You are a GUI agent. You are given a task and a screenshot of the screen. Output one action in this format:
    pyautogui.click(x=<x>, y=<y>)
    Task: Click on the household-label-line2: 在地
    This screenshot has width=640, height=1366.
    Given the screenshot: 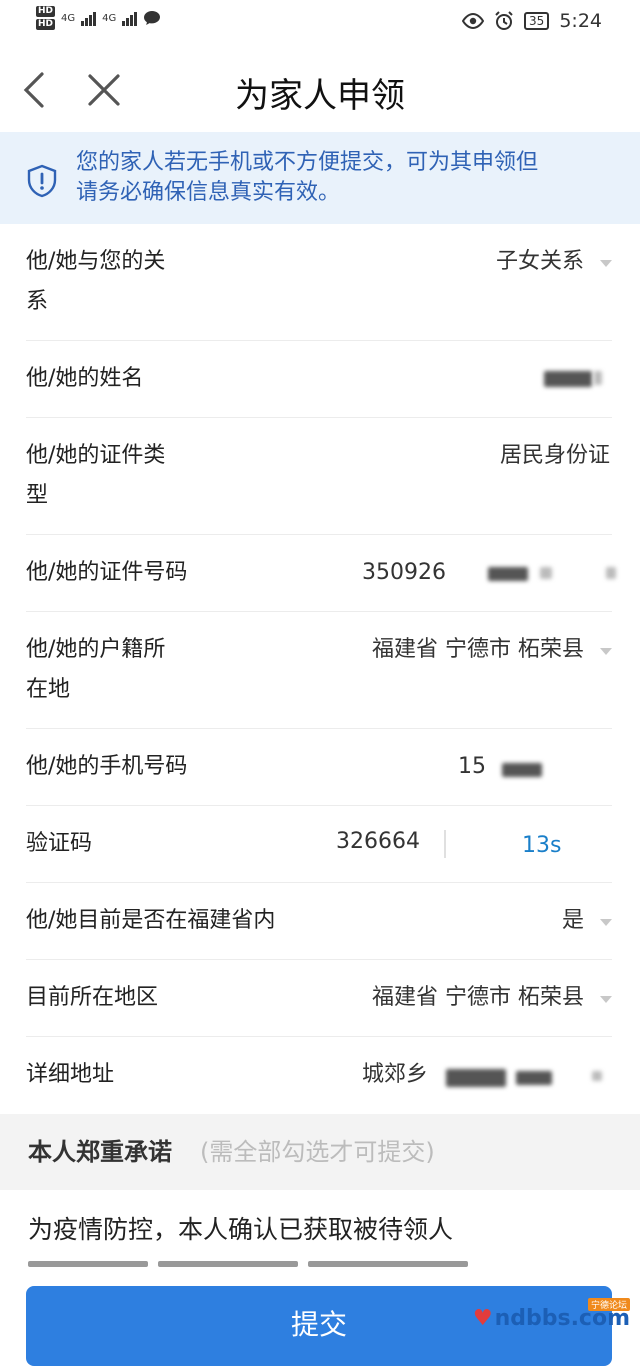 What is the action you would take?
    pyautogui.click(x=48, y=689)
    